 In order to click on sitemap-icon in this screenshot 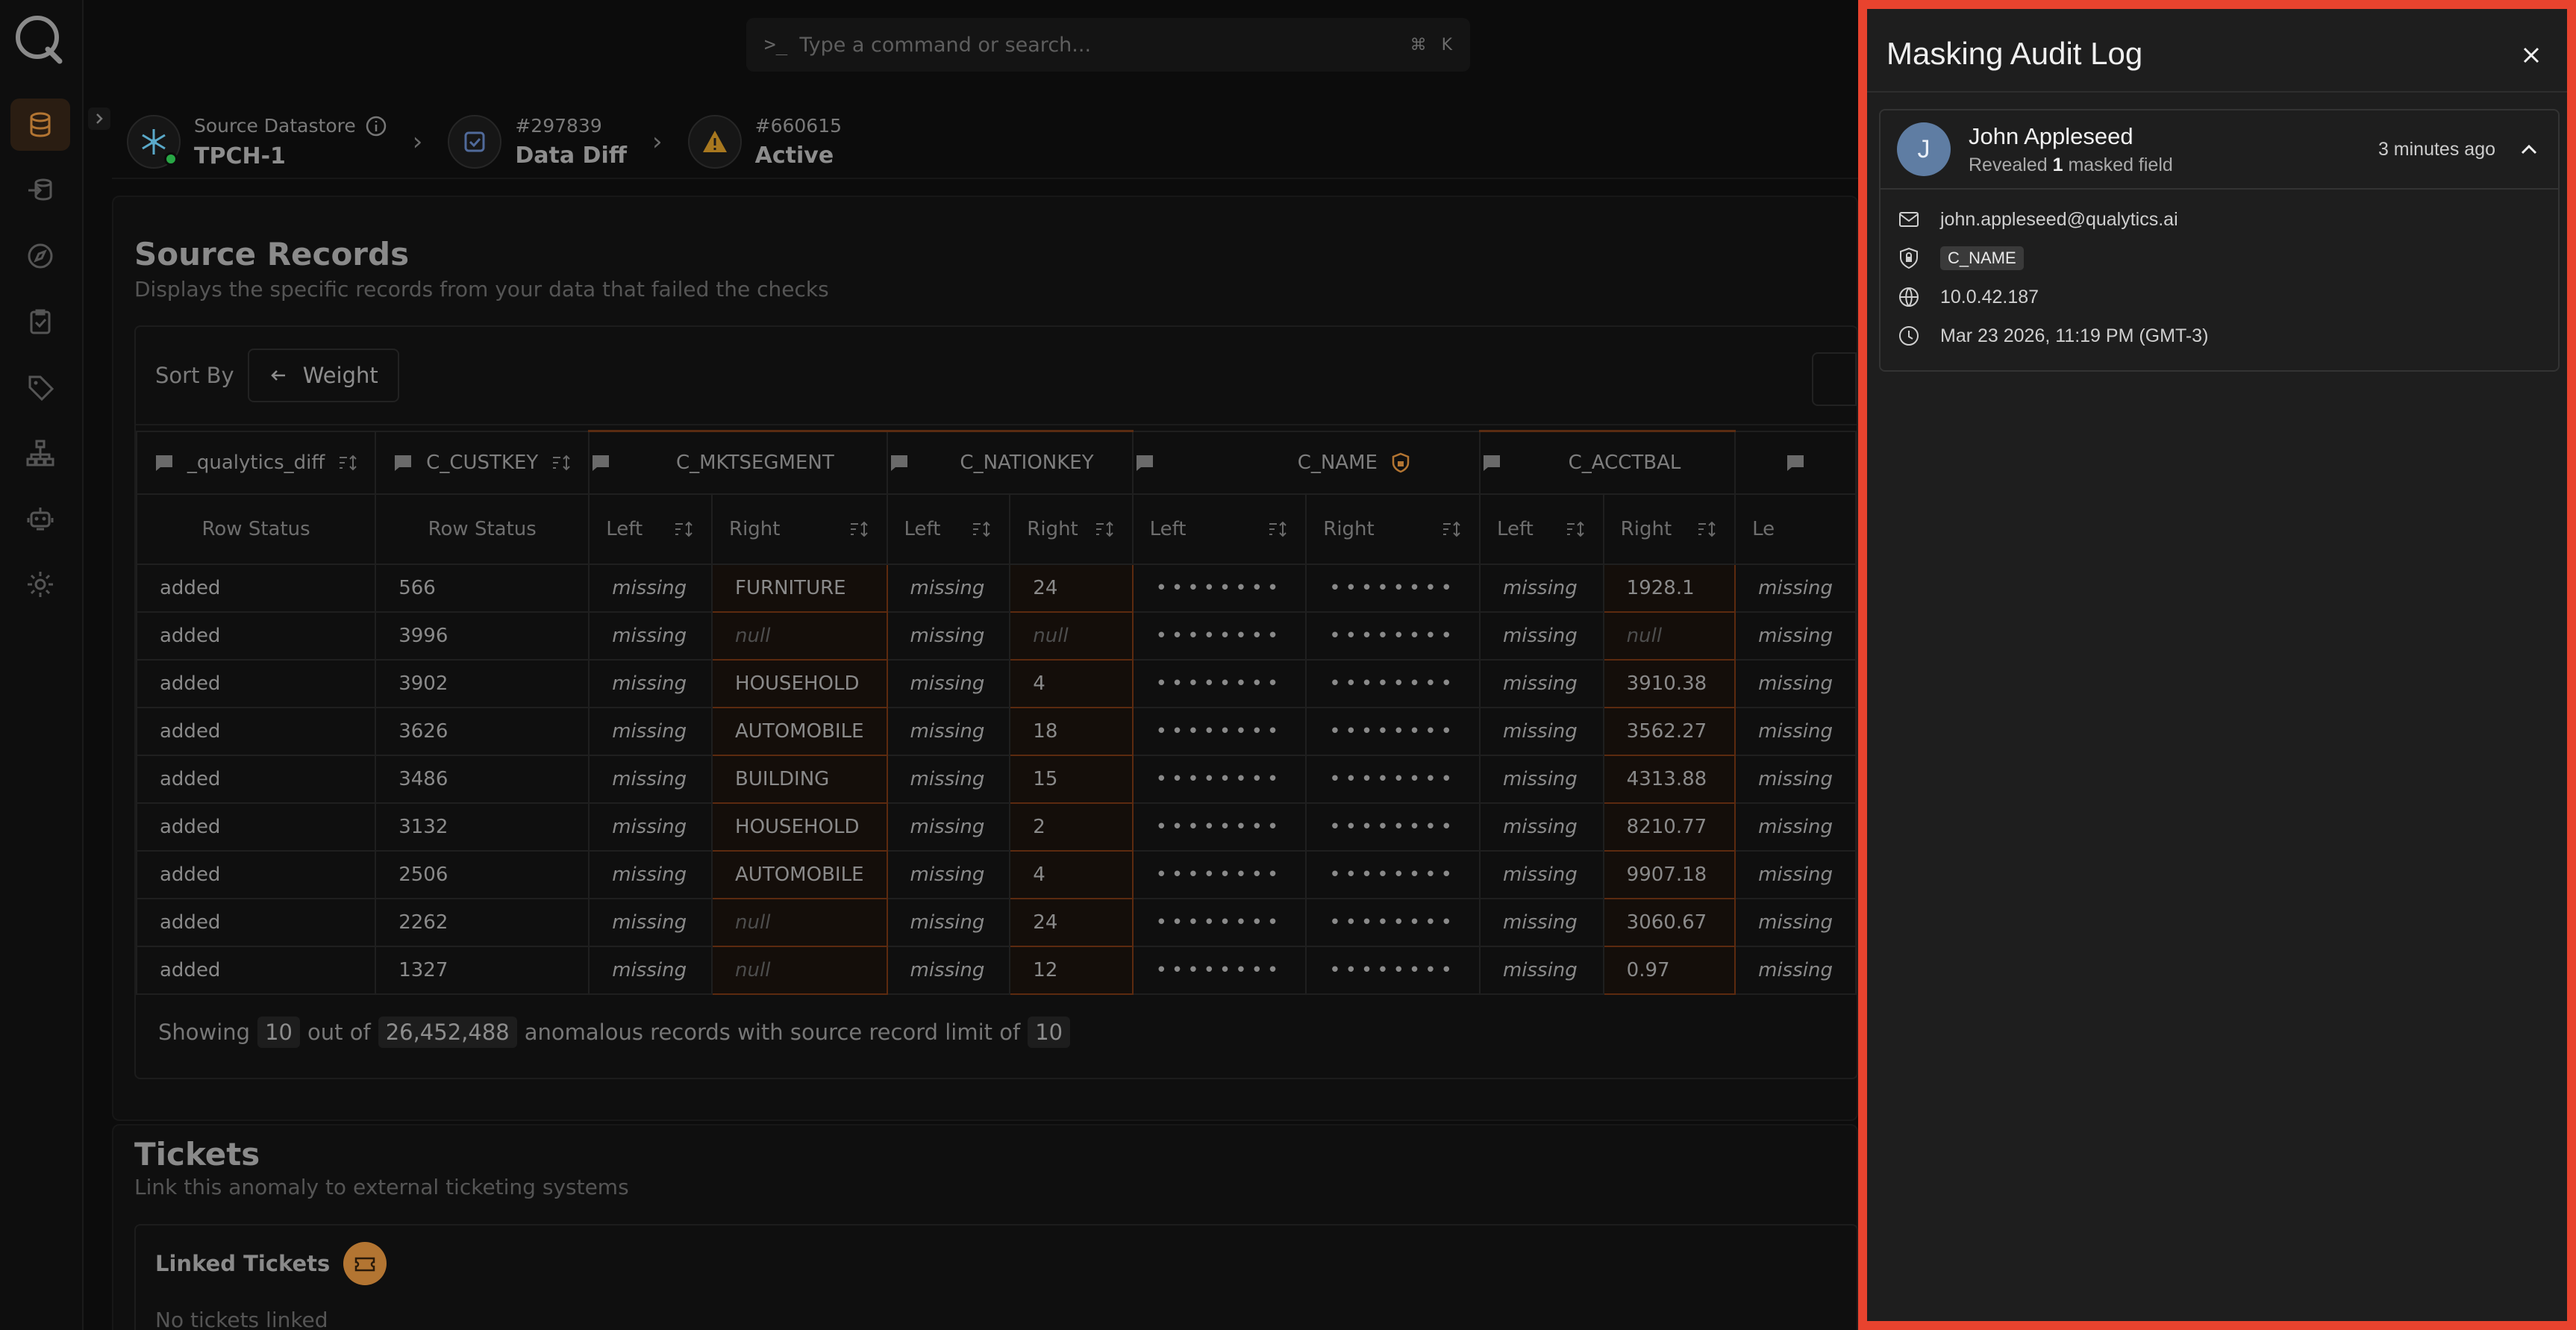, I will do `click(40, 453)`.